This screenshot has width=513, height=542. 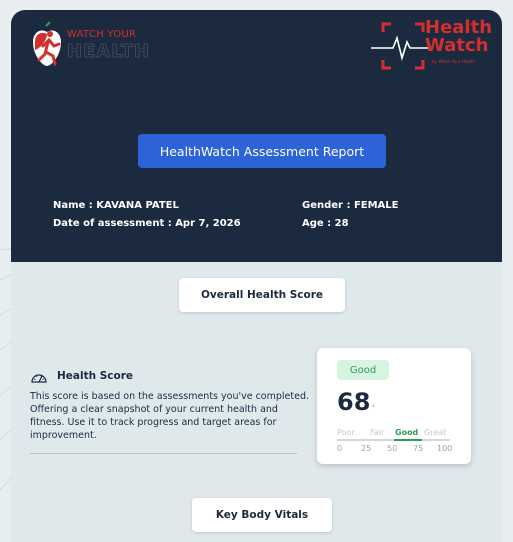 I want to click on scale-tick: 50, so click(x=392, y=448).